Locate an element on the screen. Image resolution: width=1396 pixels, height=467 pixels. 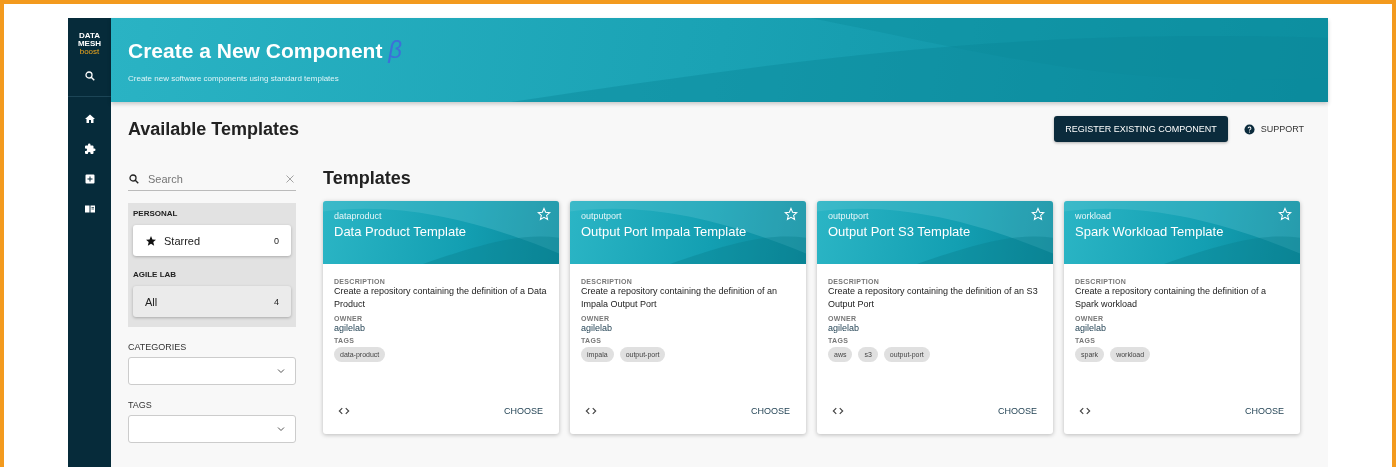
template-title: Output Port S3 Template is located at coordinates (899, 231).